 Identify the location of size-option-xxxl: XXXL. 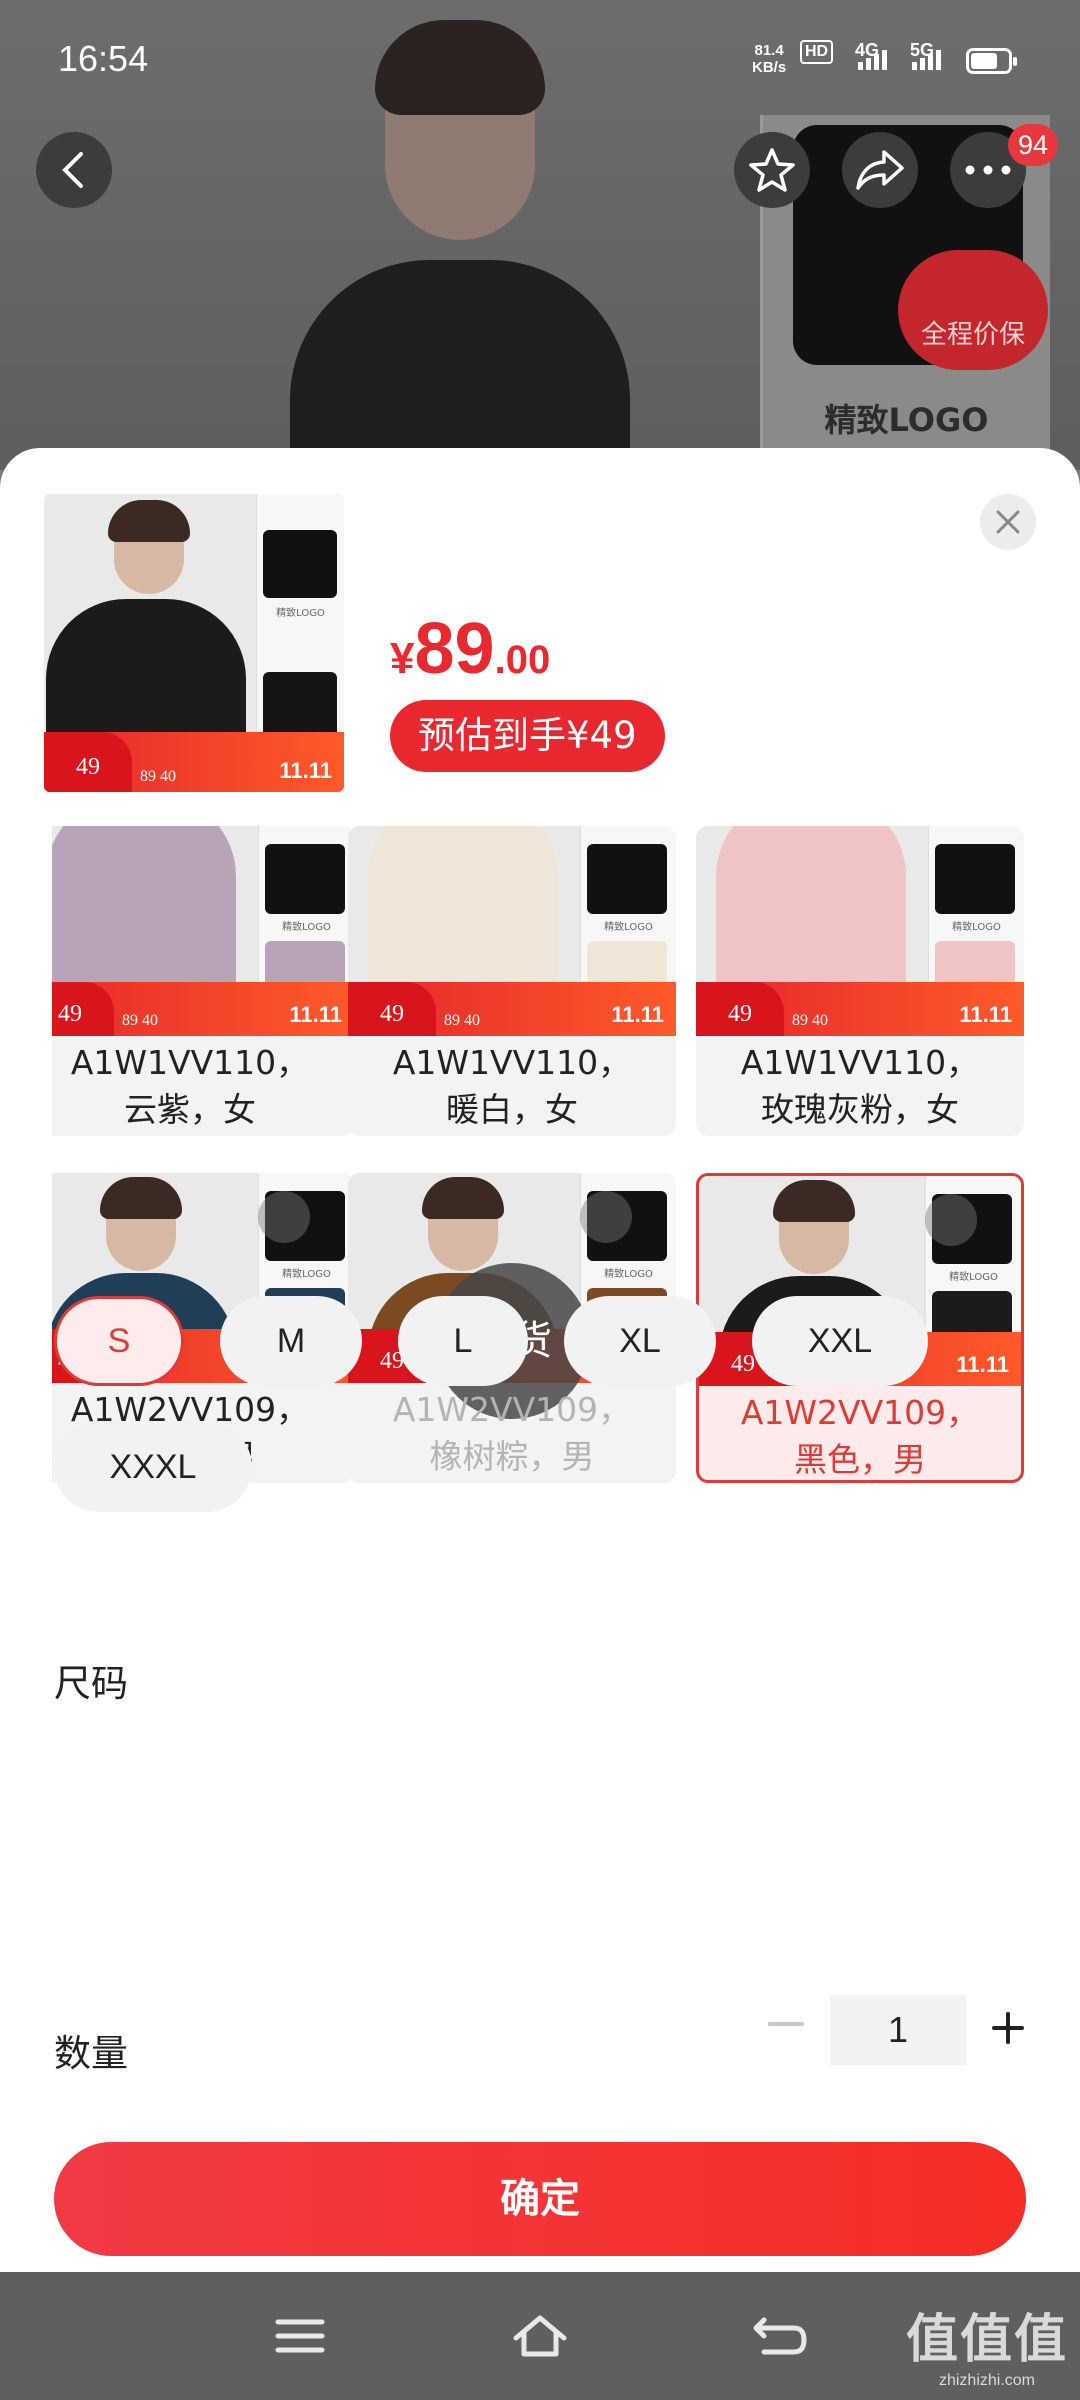
(153, 1467).